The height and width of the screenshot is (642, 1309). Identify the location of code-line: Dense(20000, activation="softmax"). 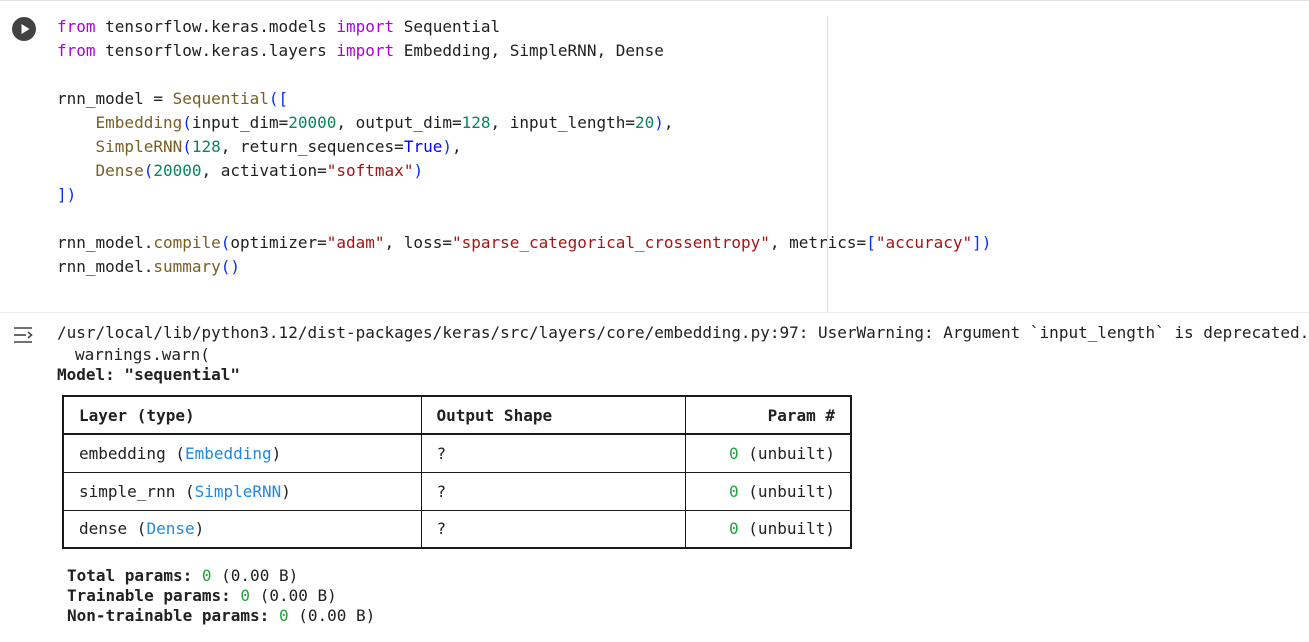
(442, 171).